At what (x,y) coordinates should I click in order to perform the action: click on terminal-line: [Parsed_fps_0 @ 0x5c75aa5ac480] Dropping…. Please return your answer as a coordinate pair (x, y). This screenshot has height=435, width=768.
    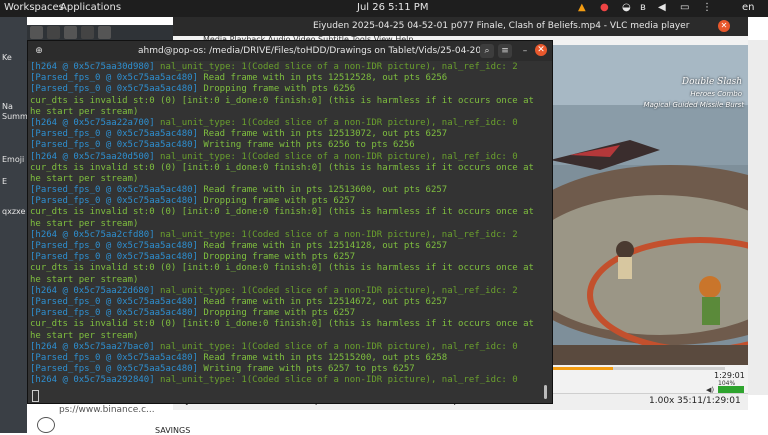
    Looking at the image, I should click on (285, 201).